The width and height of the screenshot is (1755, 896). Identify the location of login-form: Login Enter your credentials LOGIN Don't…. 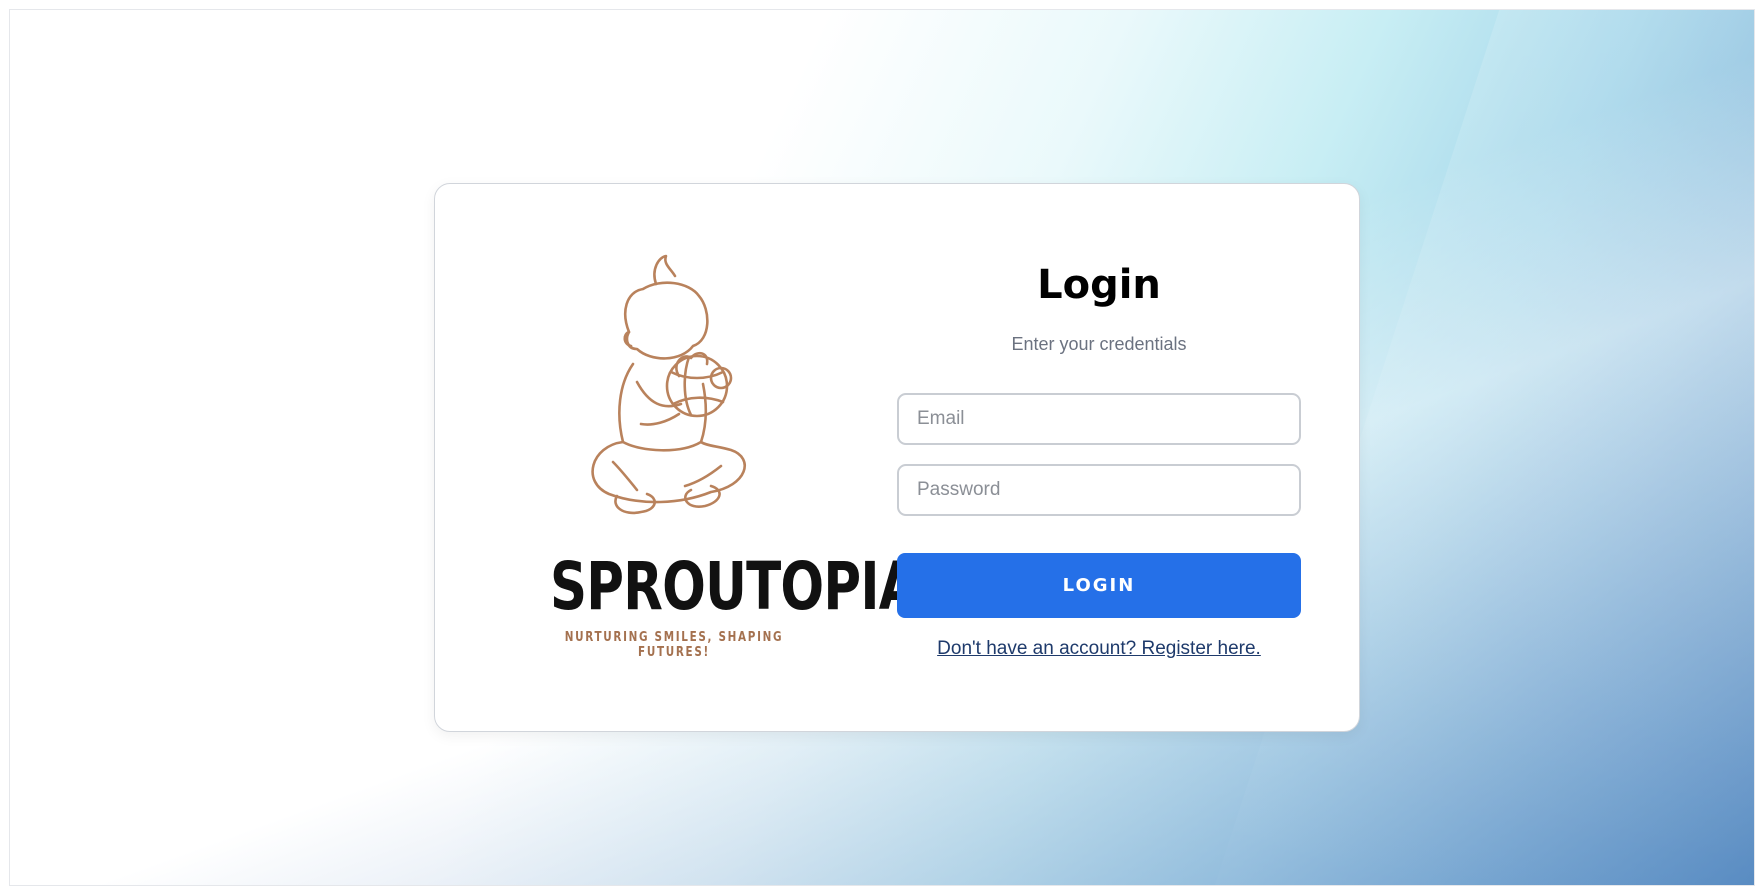
(1099, 458).